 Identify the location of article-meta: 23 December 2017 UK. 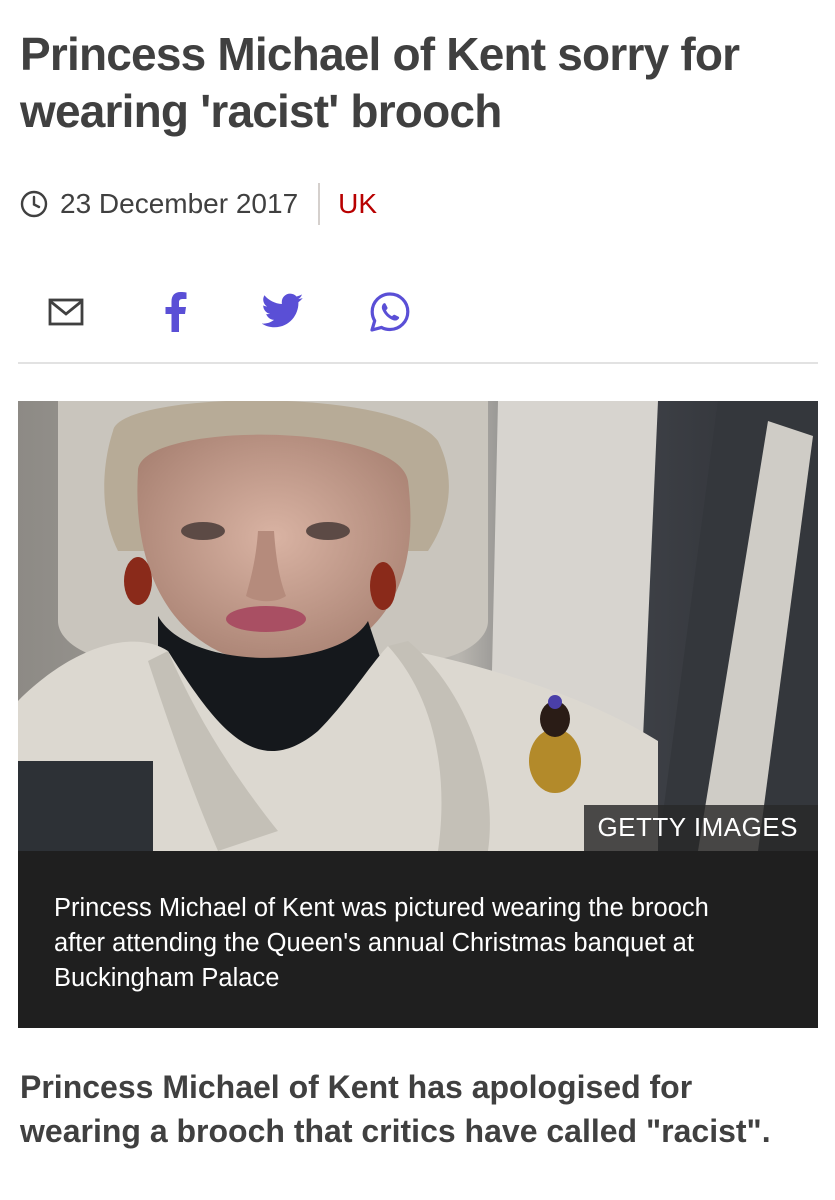
(198, 204).